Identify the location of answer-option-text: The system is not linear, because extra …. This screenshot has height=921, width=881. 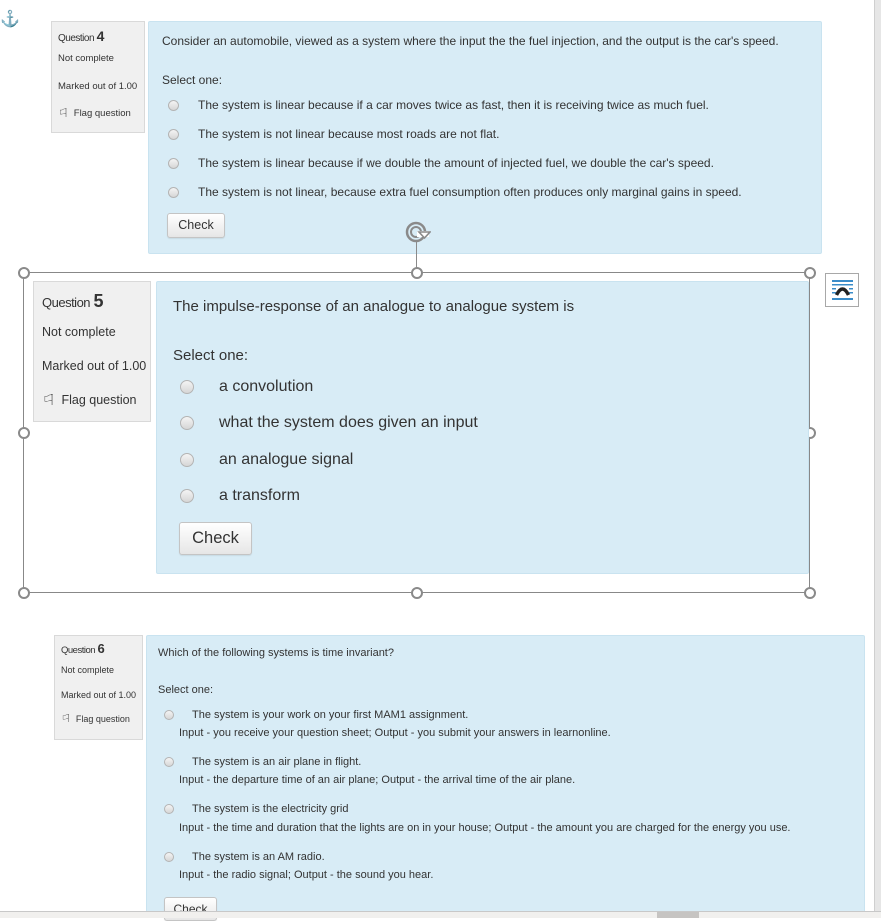
(470, 192).